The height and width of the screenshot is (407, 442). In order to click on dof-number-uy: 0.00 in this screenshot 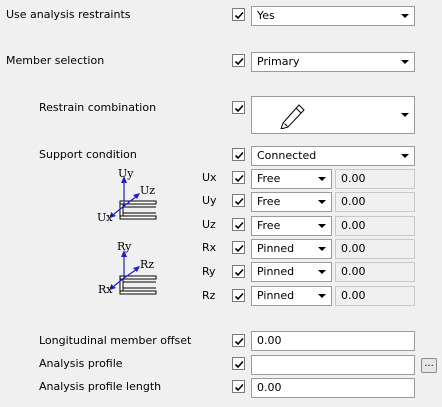, I will do `click(375, 202)`.